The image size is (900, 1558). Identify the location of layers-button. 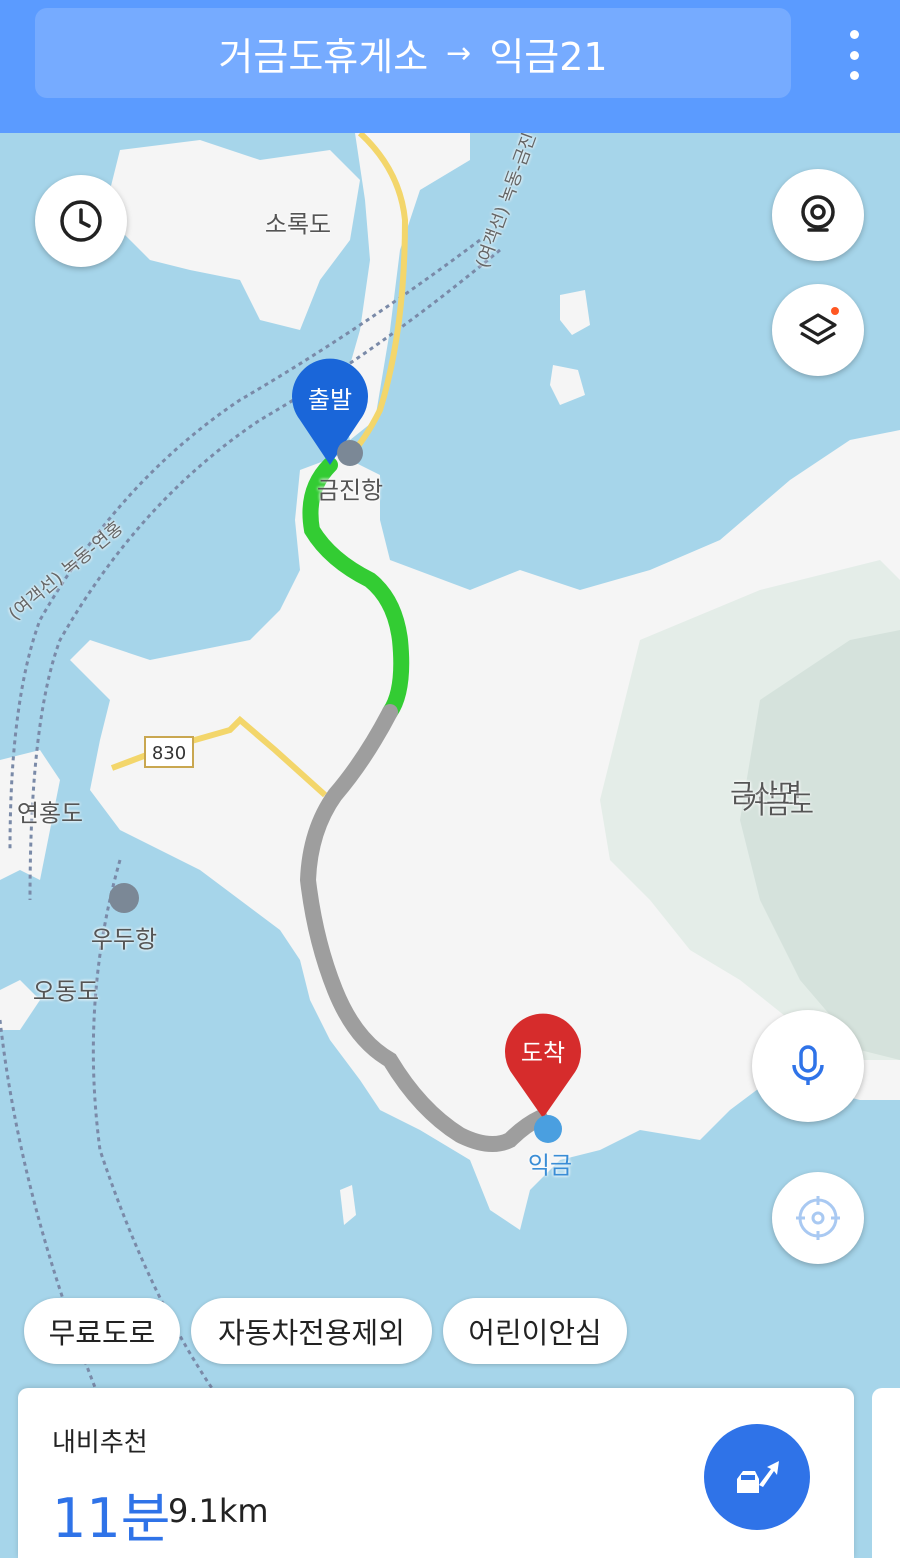
(818, 330).